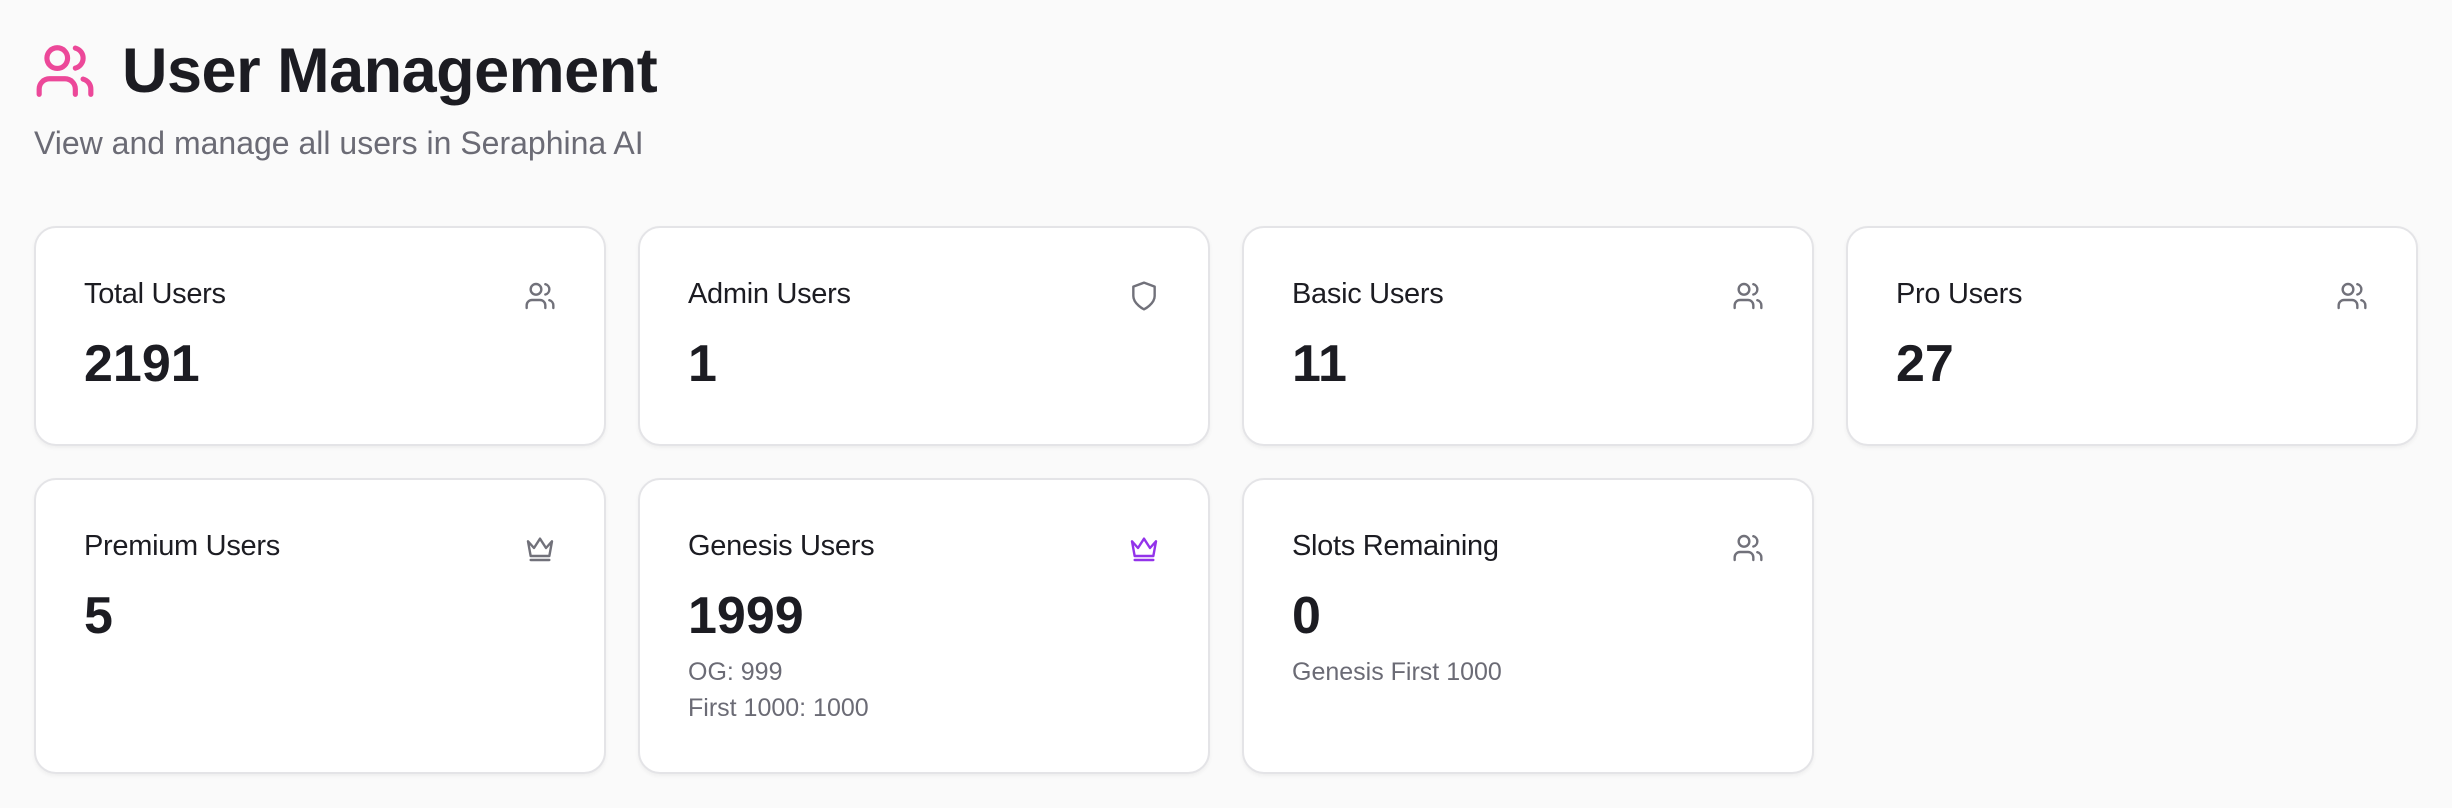 This screenshot has width=2452, height=808. Describe the element at coordinates (1319, 364) in the screenshot. I see `stat-value: 11` at that location.